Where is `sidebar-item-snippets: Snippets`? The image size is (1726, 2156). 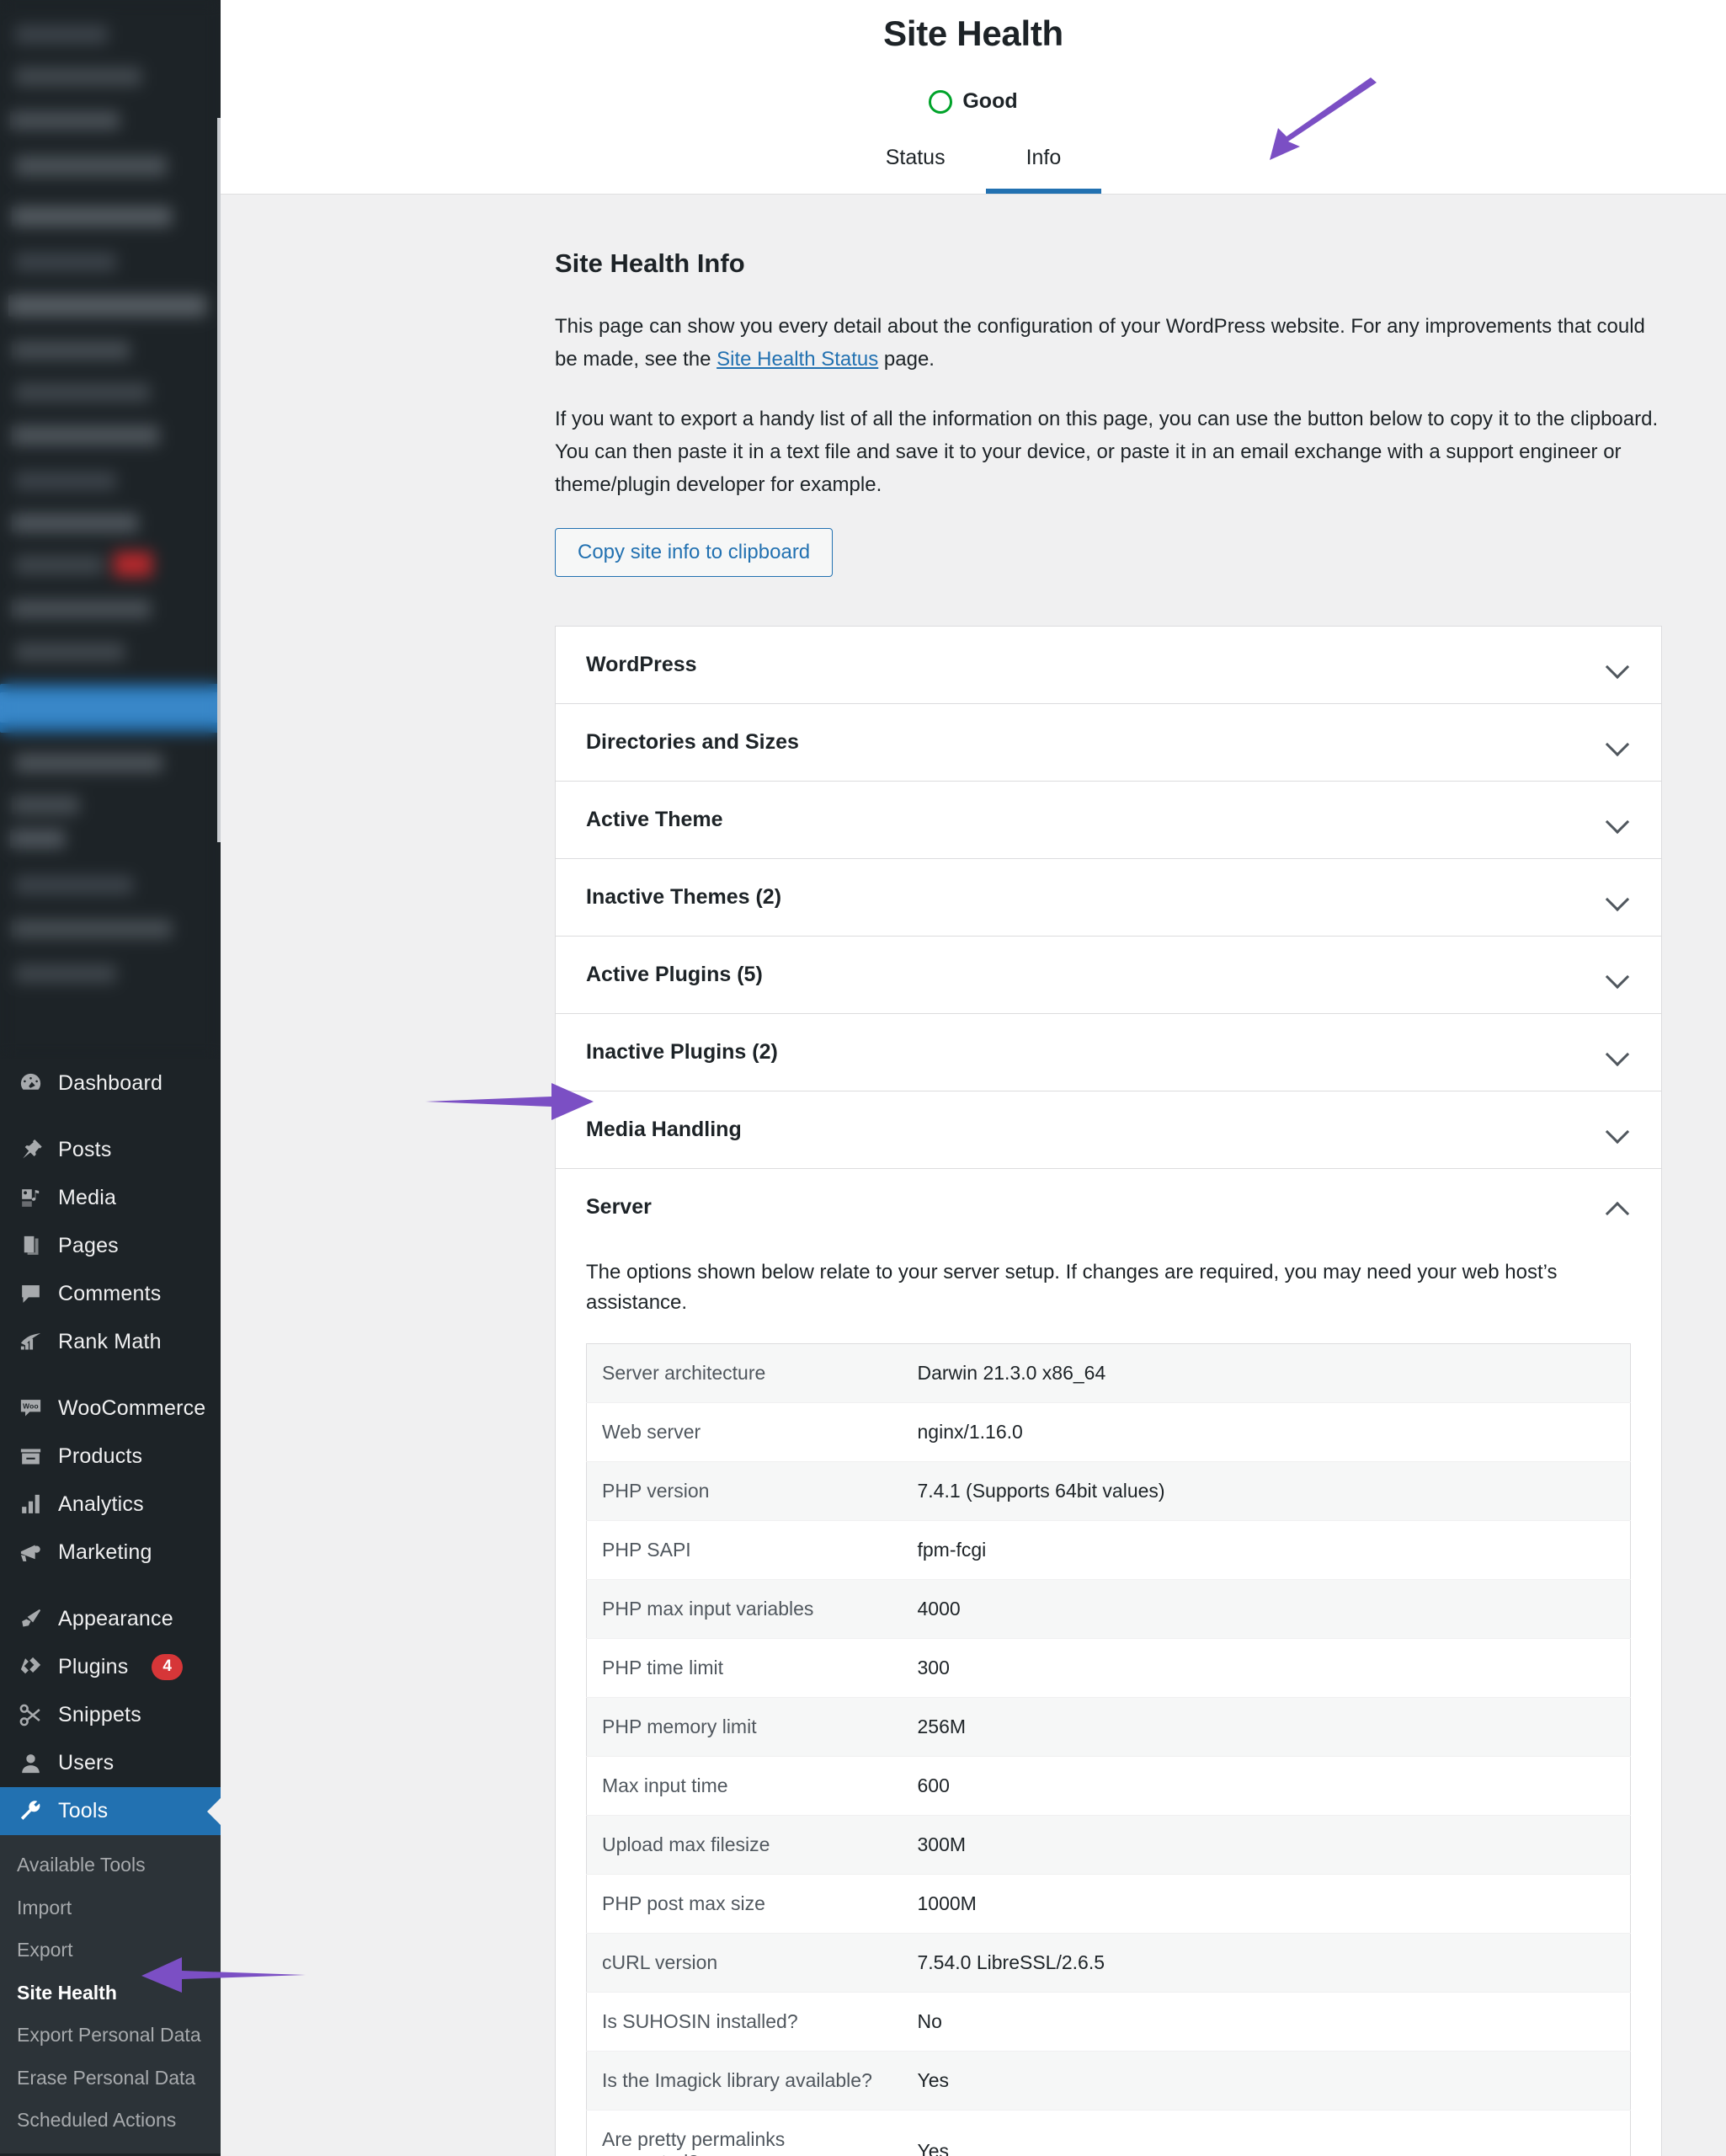
sidebar-item-snippets: Snippets is located at coordinates (110, 1715).